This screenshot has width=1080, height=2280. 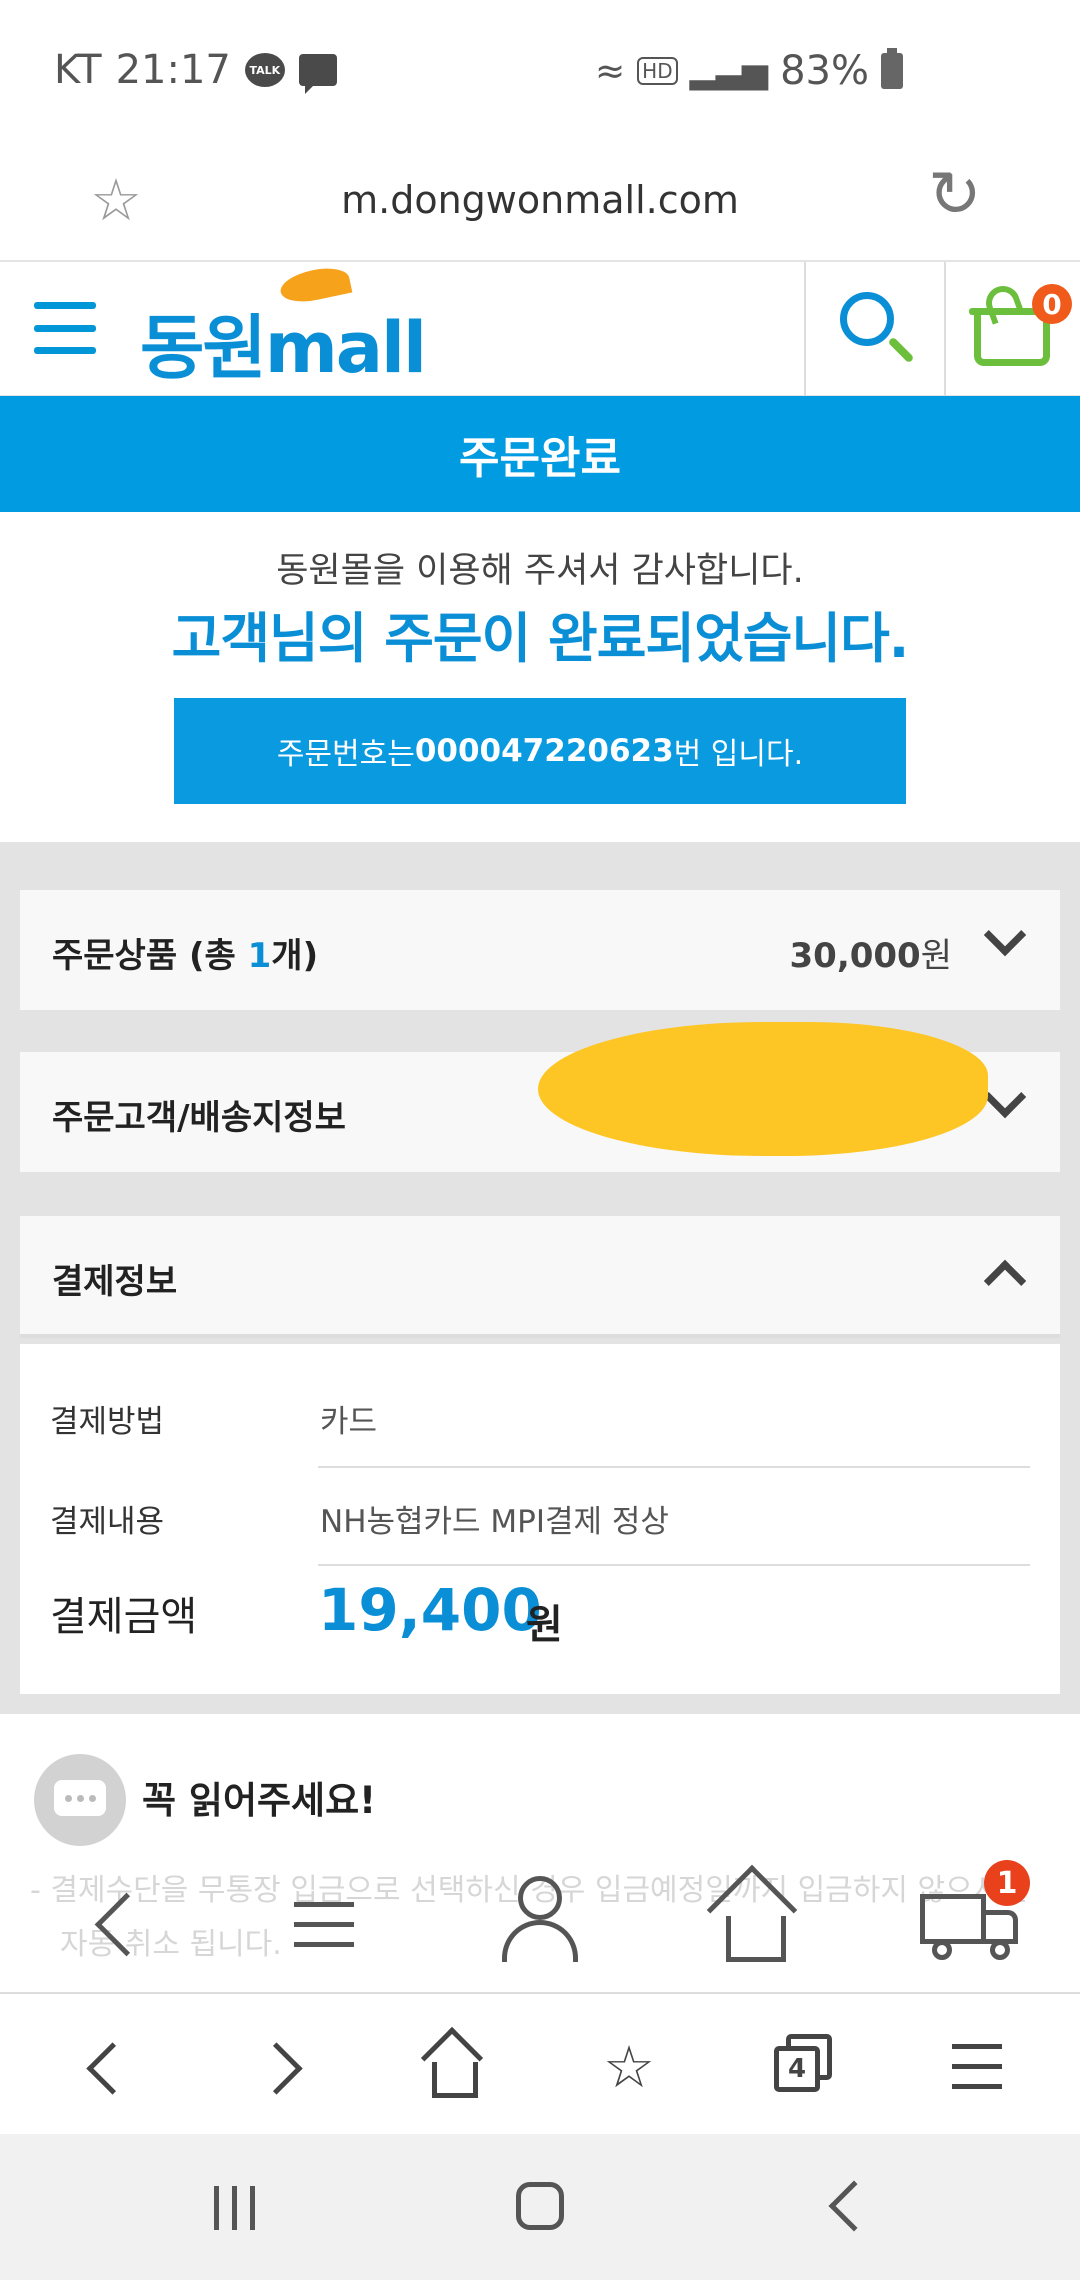 I want to click on payment-method-label: 결제방법, so click(x=107, y=1422).